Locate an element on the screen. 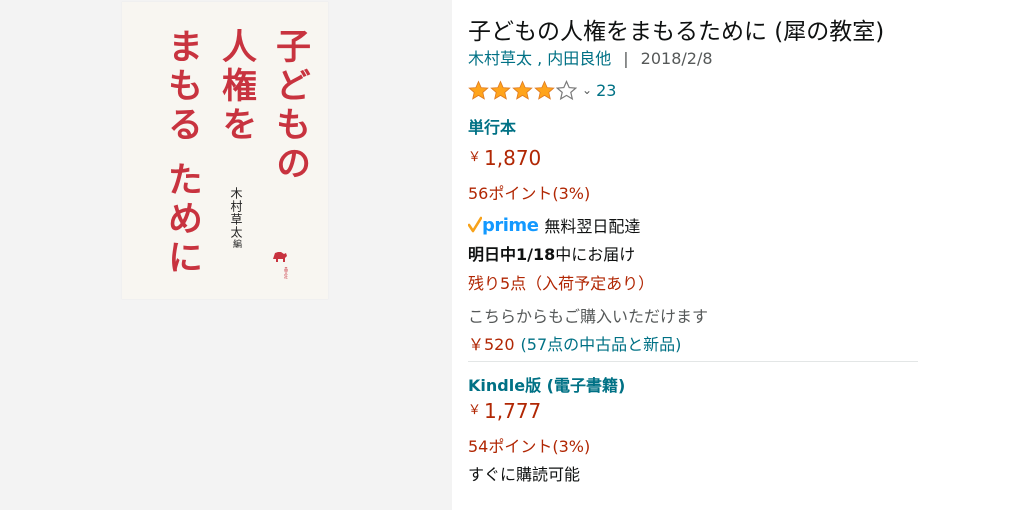  rating-row: ⌄ 23 is located at coordinates (542, 90).